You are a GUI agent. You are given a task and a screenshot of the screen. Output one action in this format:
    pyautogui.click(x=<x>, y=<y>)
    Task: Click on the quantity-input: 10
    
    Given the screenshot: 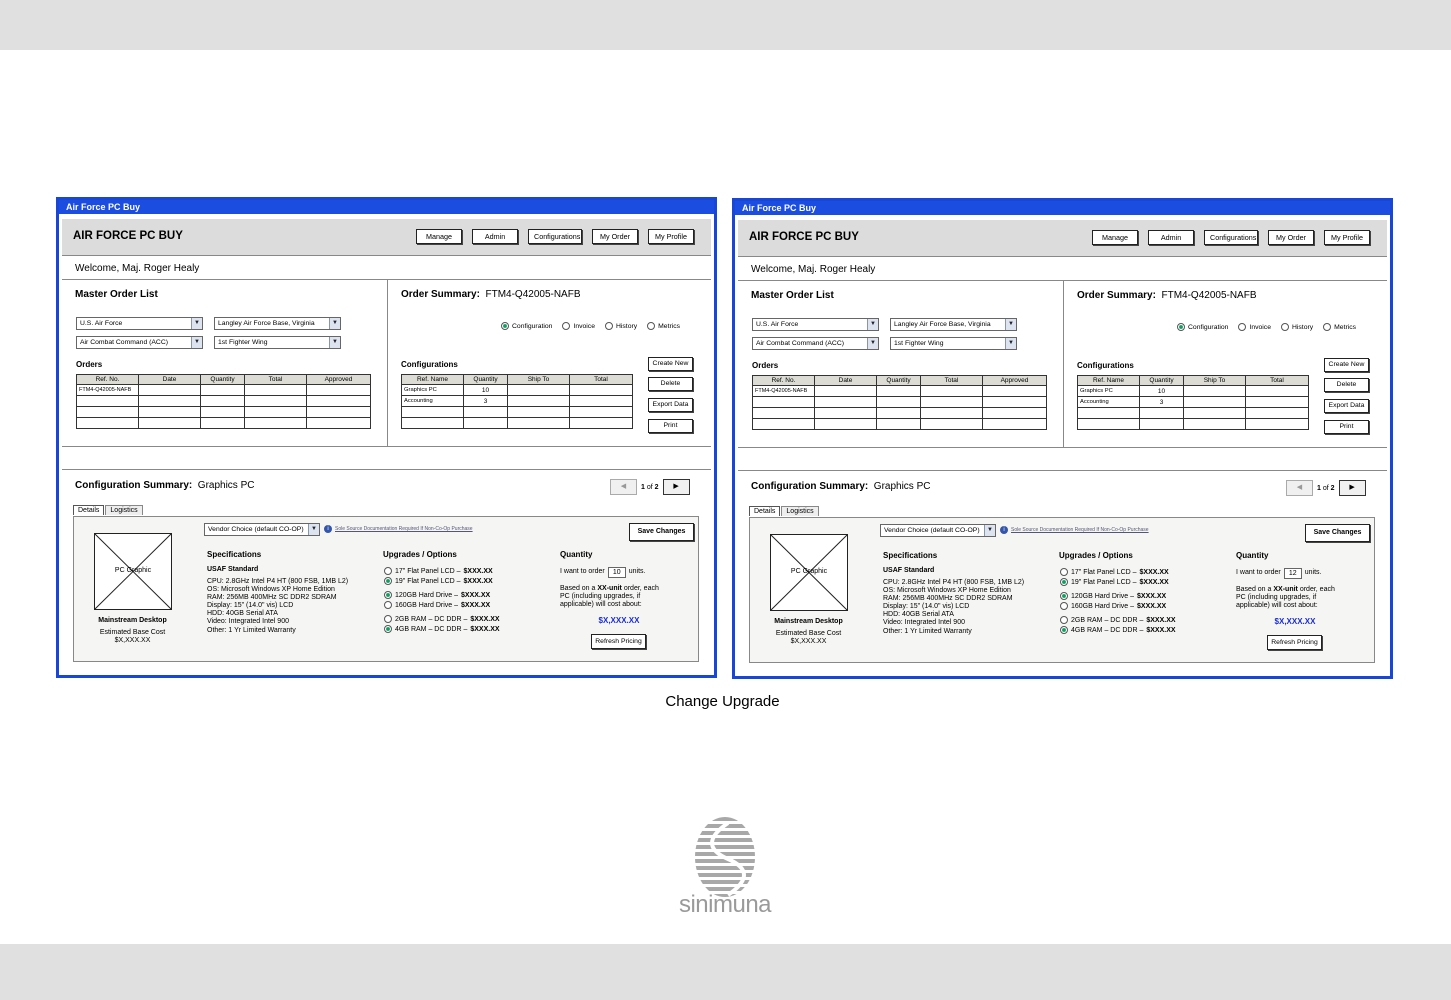 What is the action you would take?
    pyautogui.click(x=616, y=572)
    